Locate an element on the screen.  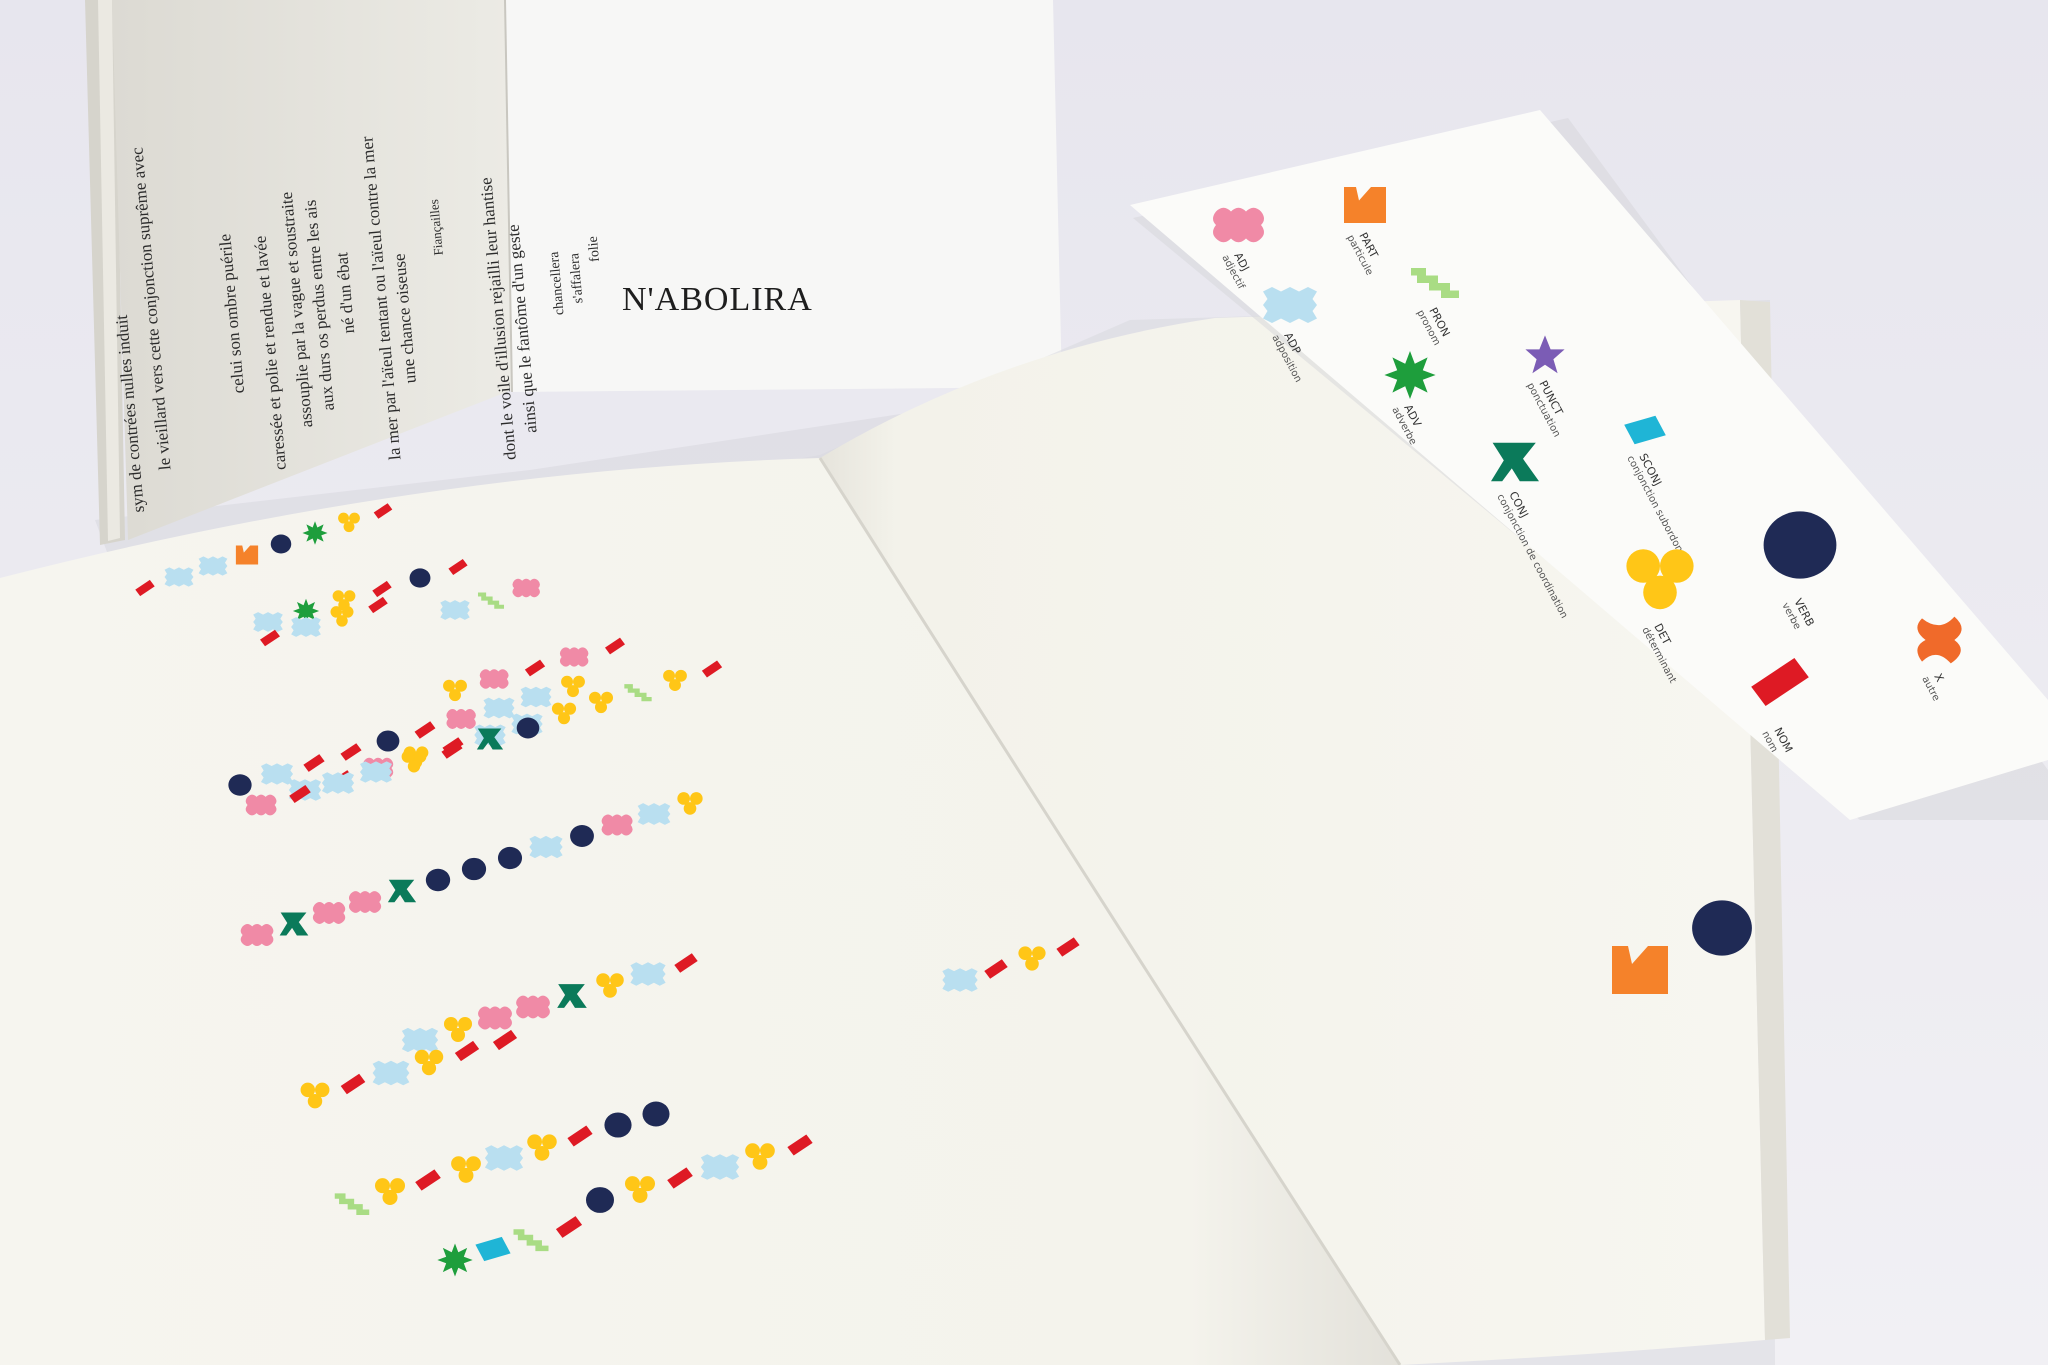
booklet-title: N'ABOLIRA is located at coordinates (717, 299).